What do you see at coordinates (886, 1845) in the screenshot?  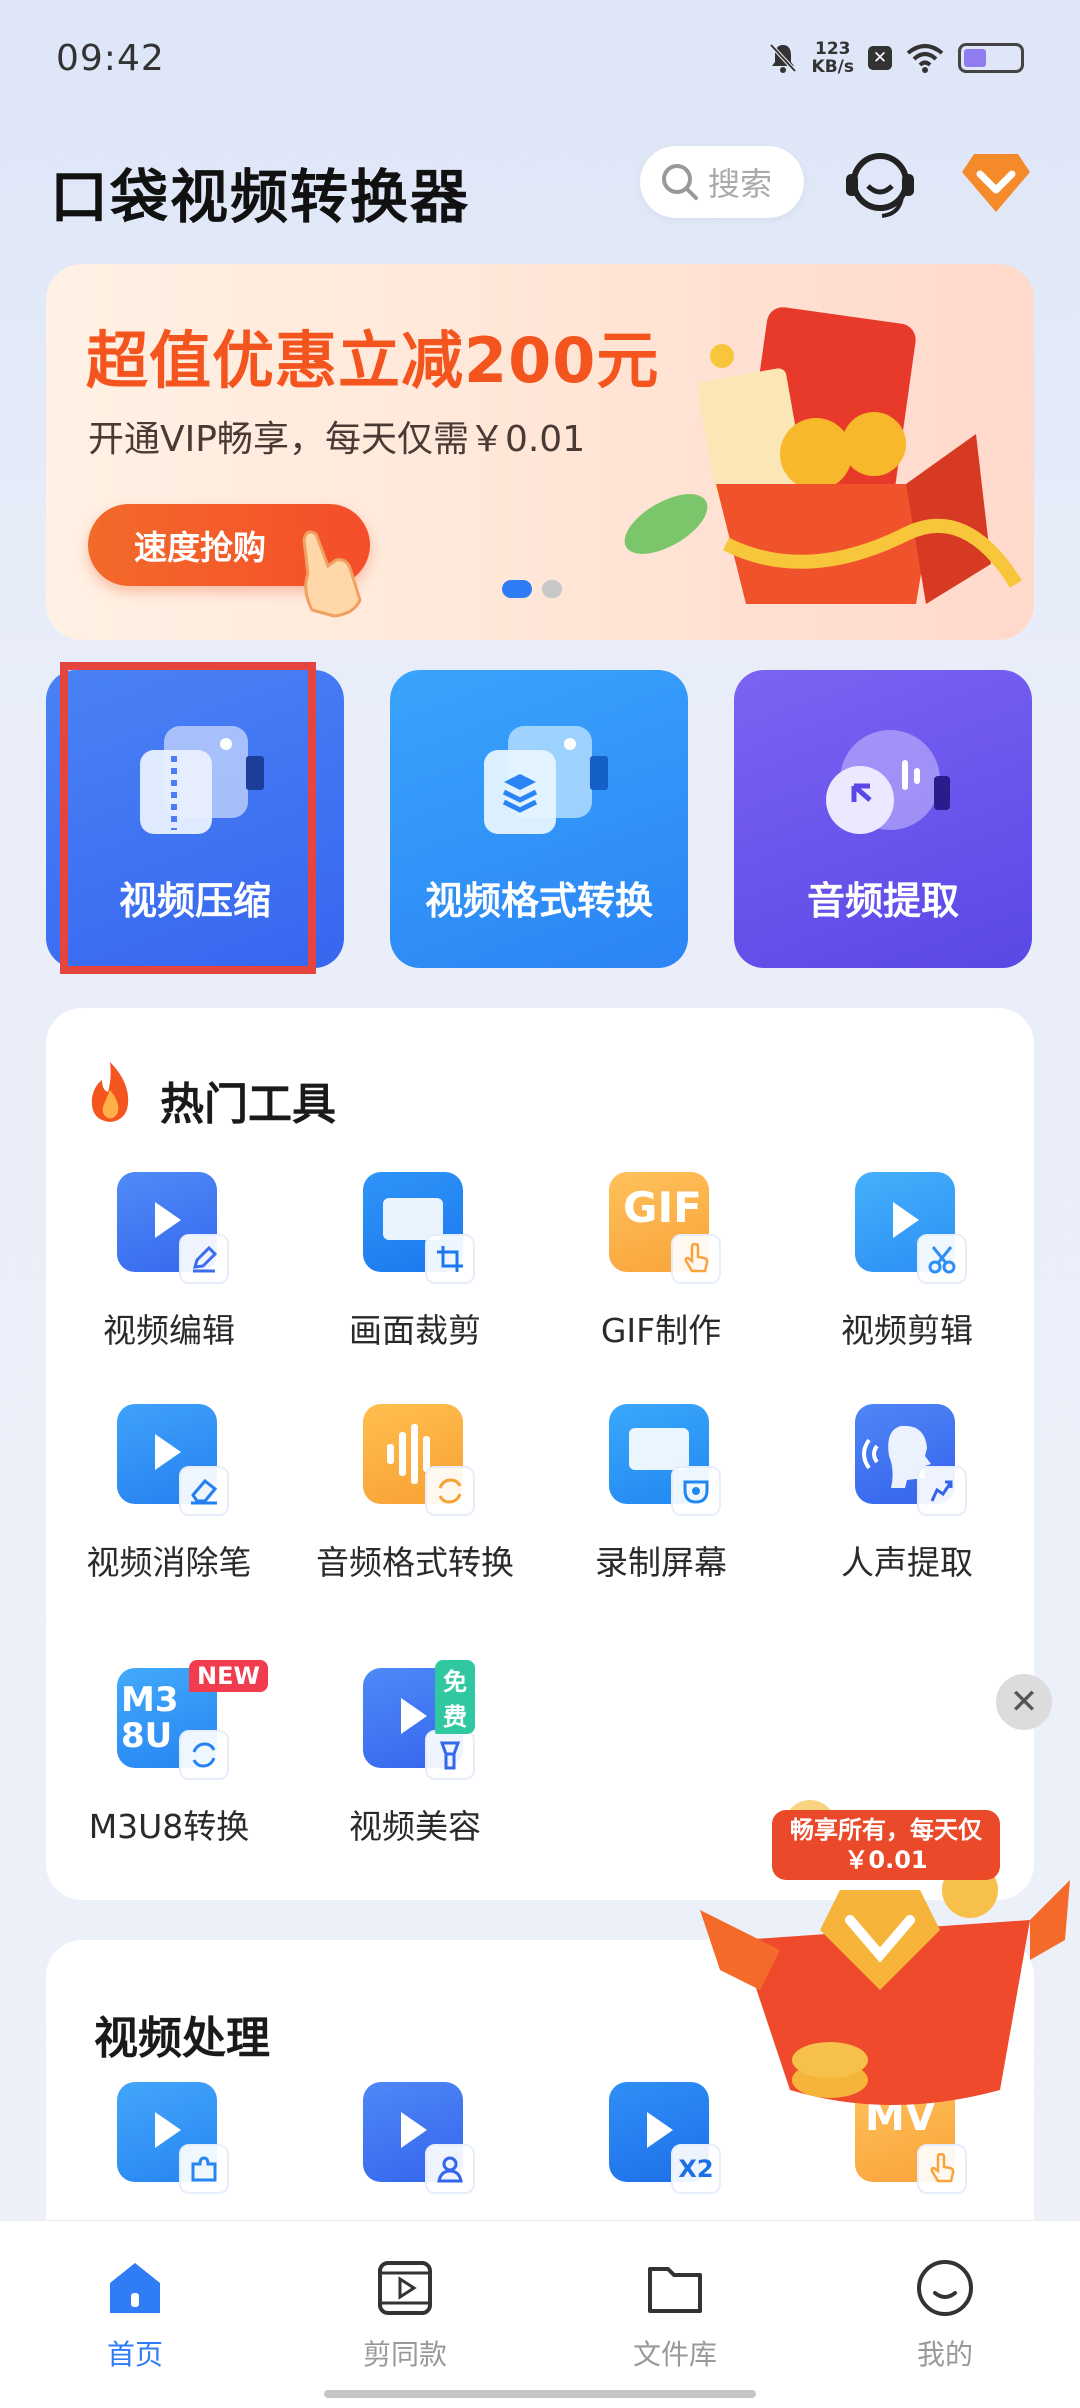 I see `float-ad-text: 畅享所有，每天仅 ￥0.01` at bounding box center [886, 1845].